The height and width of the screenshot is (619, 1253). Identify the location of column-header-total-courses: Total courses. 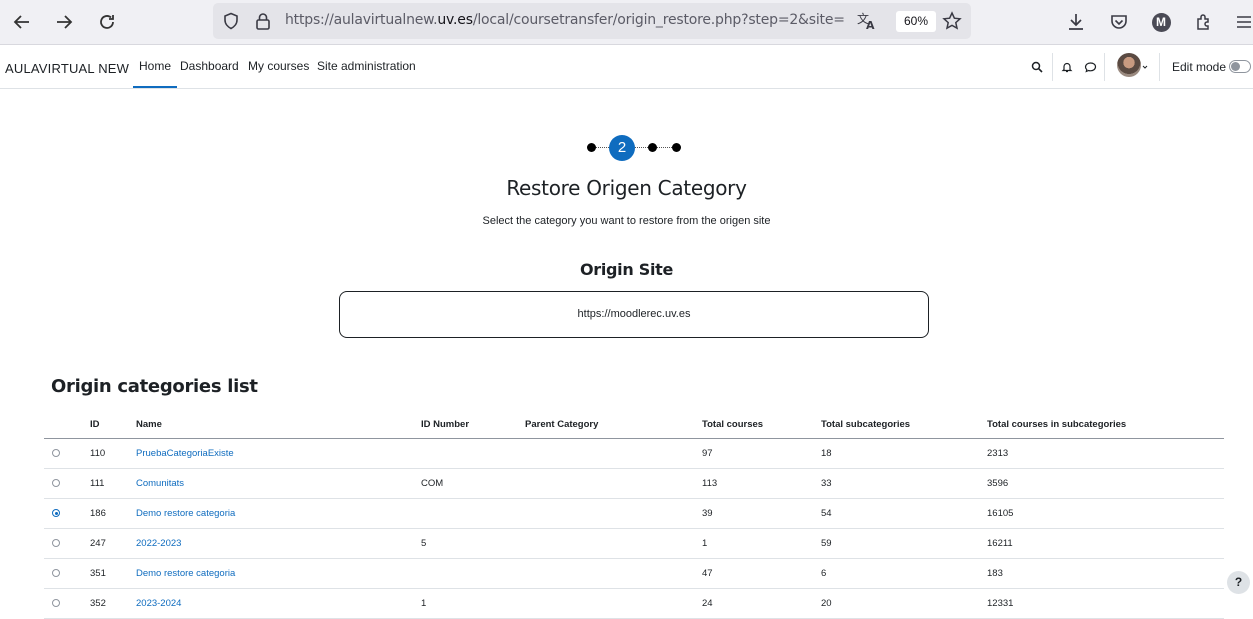
(761, 424).